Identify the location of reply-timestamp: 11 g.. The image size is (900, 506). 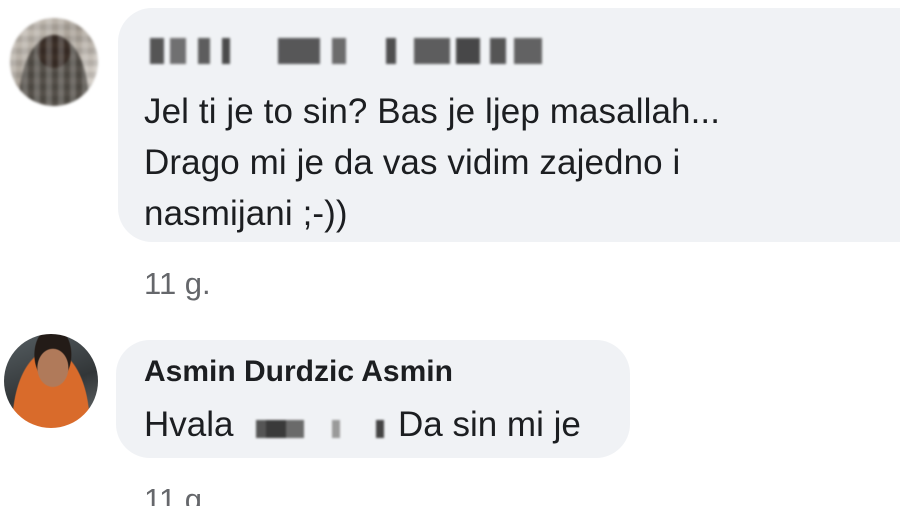
(177, 494).